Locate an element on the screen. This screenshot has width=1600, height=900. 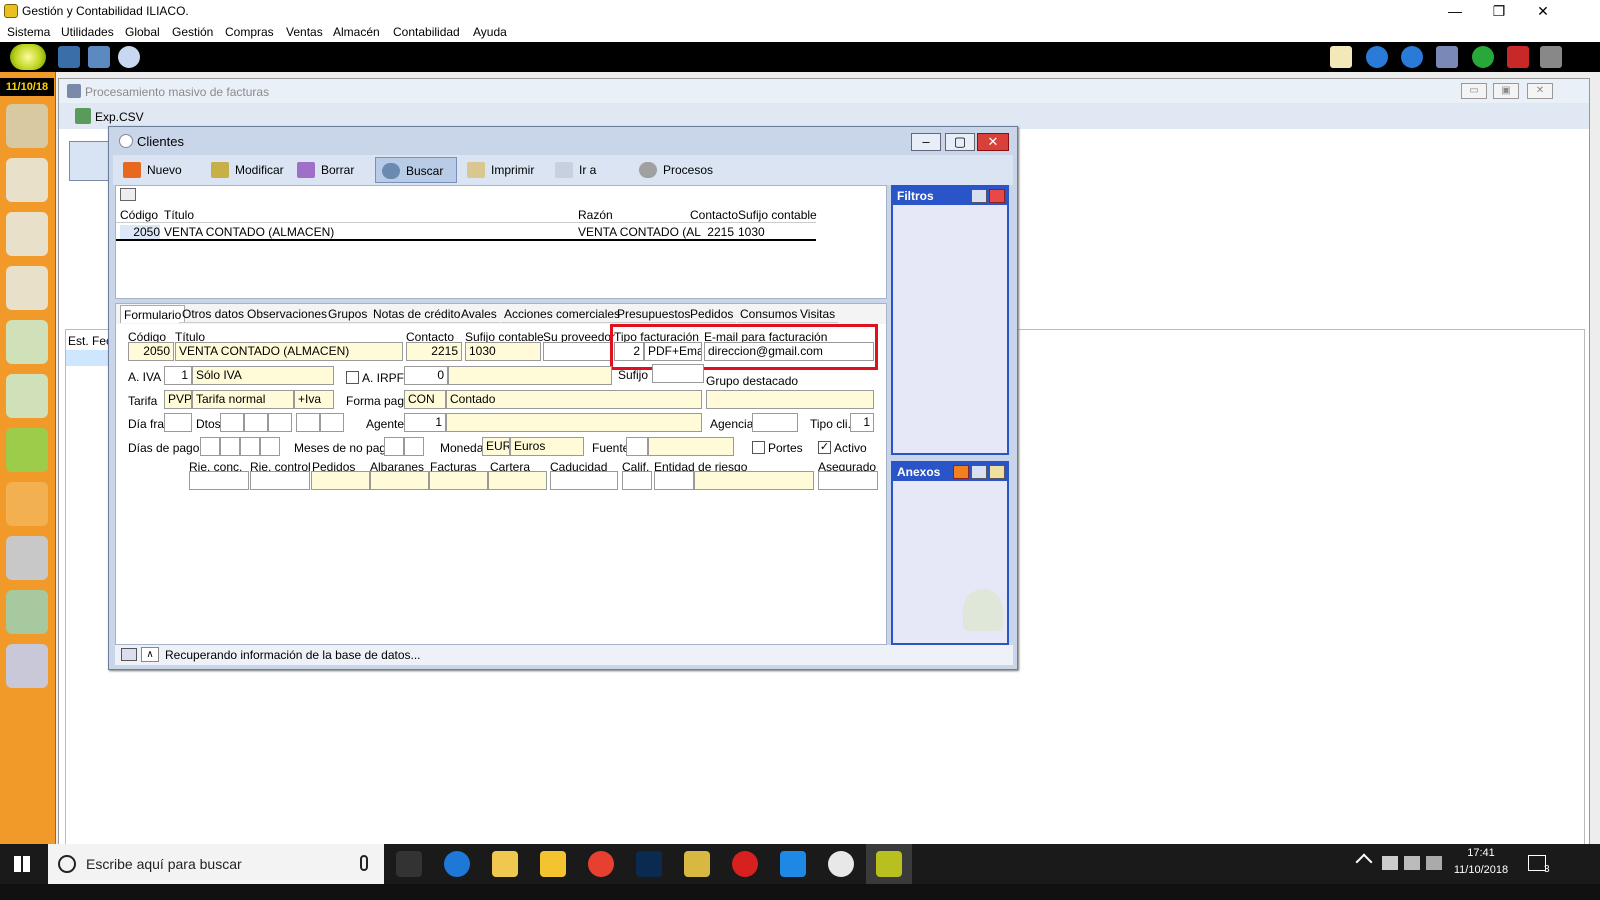
pedidos-field is located at coordinates (340, 480).